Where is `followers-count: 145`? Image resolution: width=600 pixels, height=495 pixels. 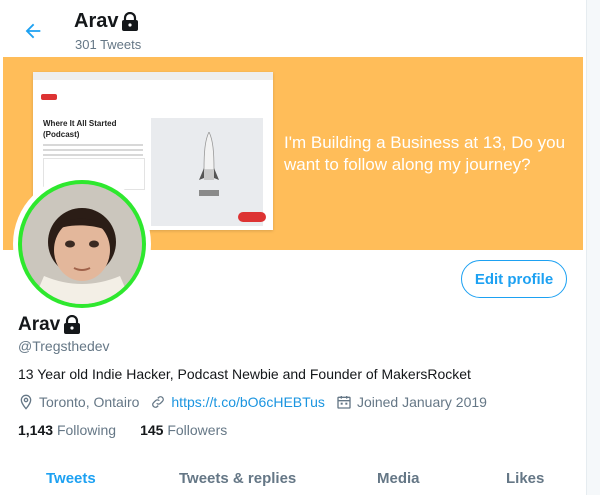 followers-count: 145 is located at coordinates (152, 430).